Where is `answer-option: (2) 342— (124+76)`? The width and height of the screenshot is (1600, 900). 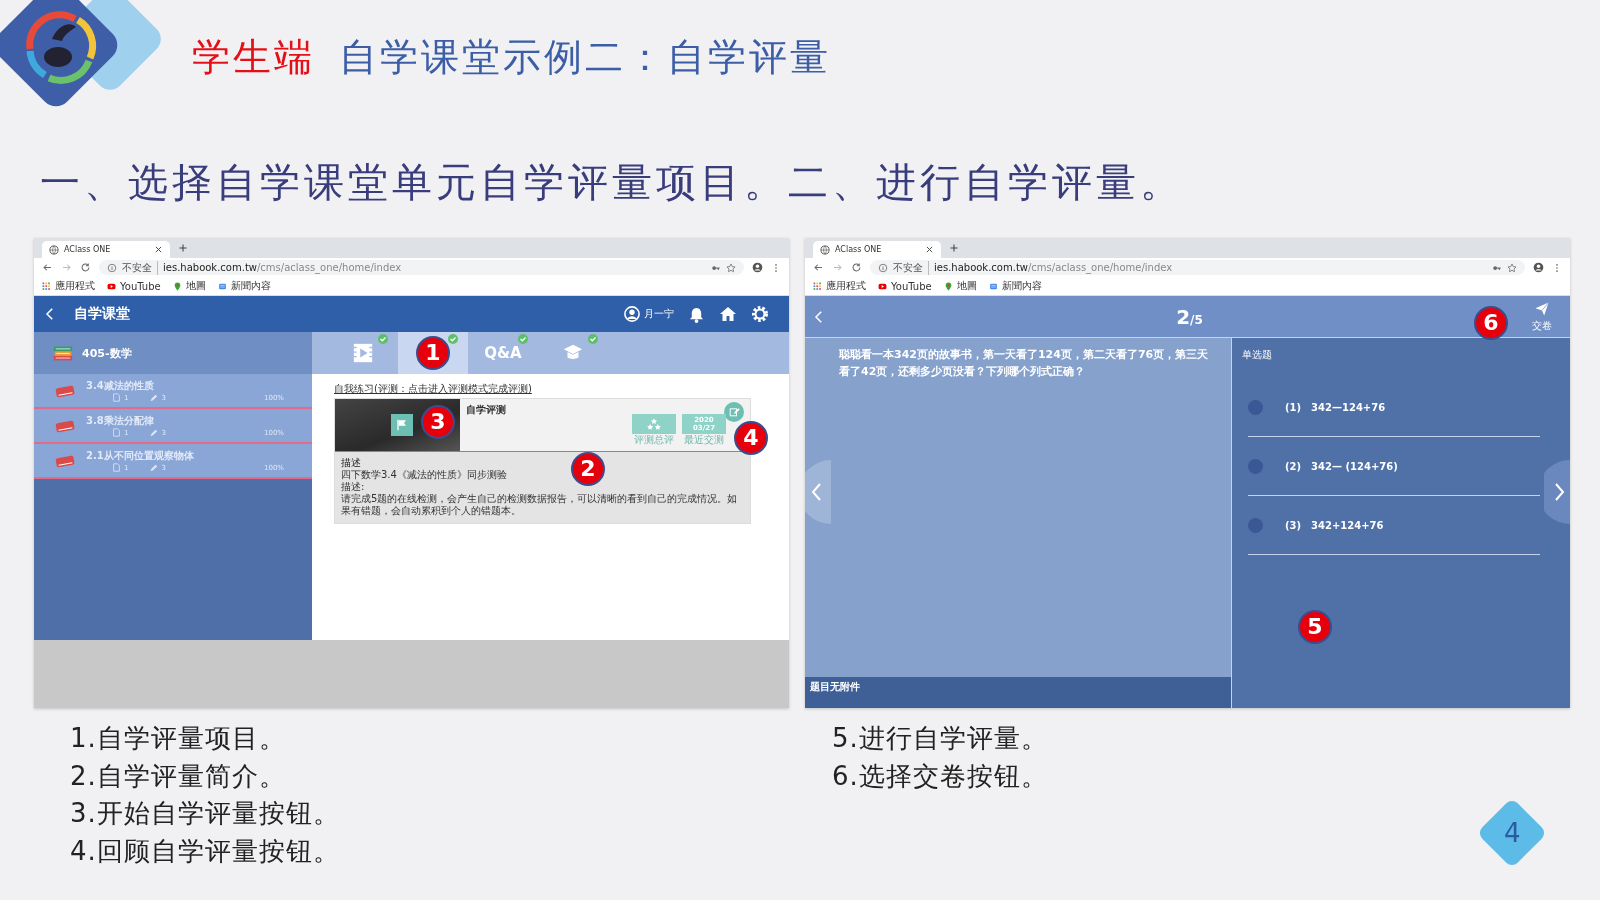 answer-option: (2) 342— (124+76) is located at coordinates (1394, 466).